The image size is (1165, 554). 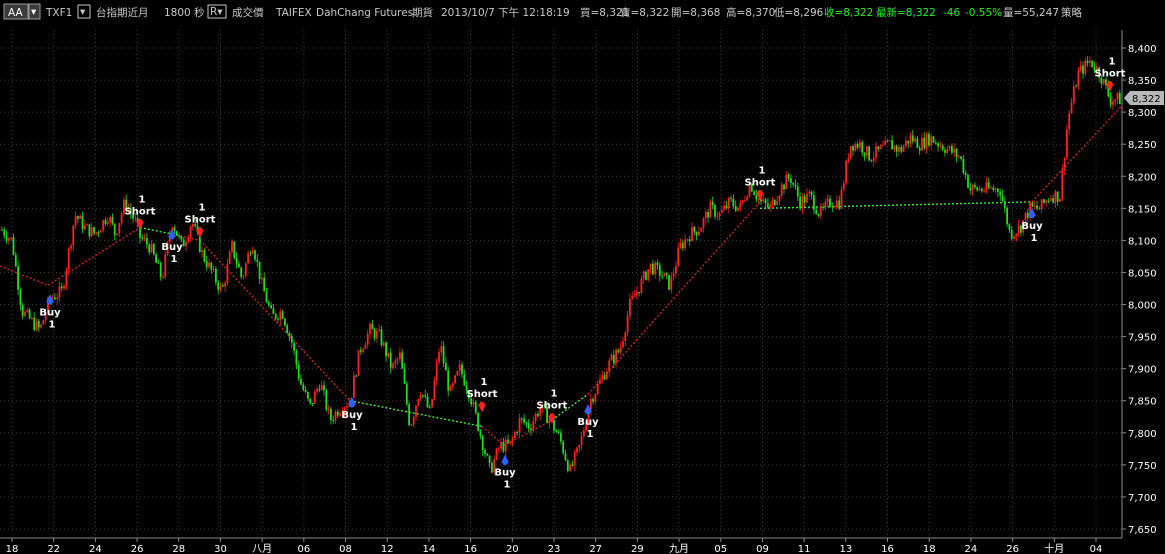 What do you see at coordinates (1142, 370) in the screenshot?
I see `y-tick-label: 7,900` at bounding box center [1142, 370].